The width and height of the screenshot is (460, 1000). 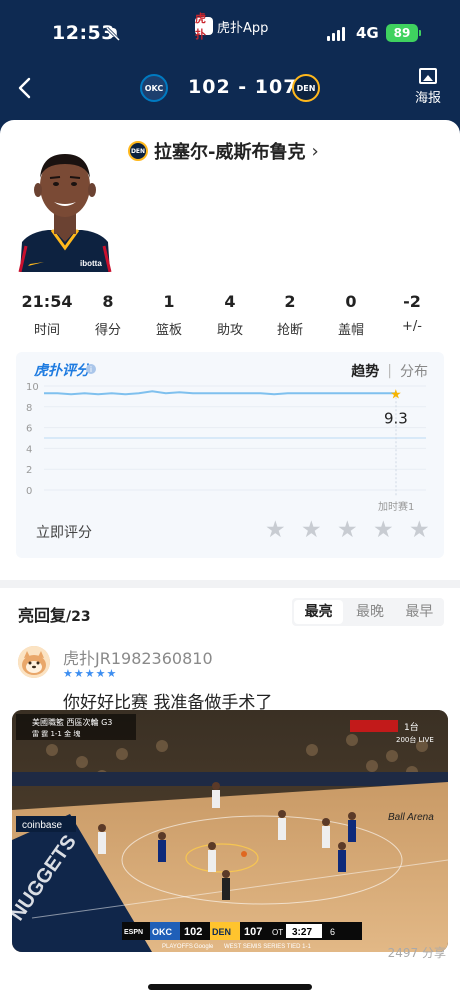 I want to click on x-end-label: 加时赛1, so click(x=396, y=506).